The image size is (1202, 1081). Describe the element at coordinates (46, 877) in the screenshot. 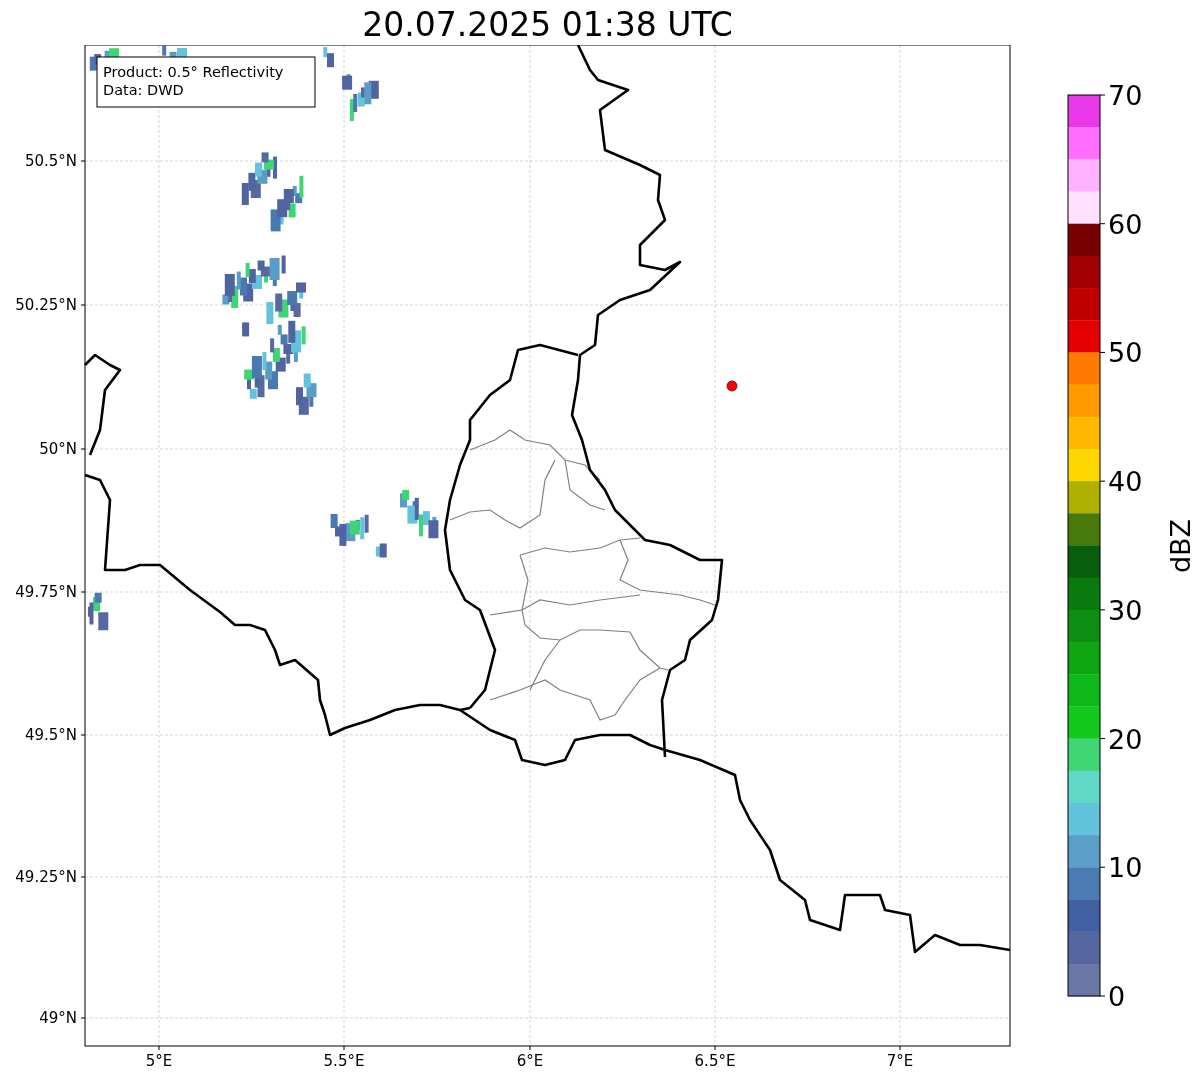

I see `axis-tick-label: 49.25°N` at that location.